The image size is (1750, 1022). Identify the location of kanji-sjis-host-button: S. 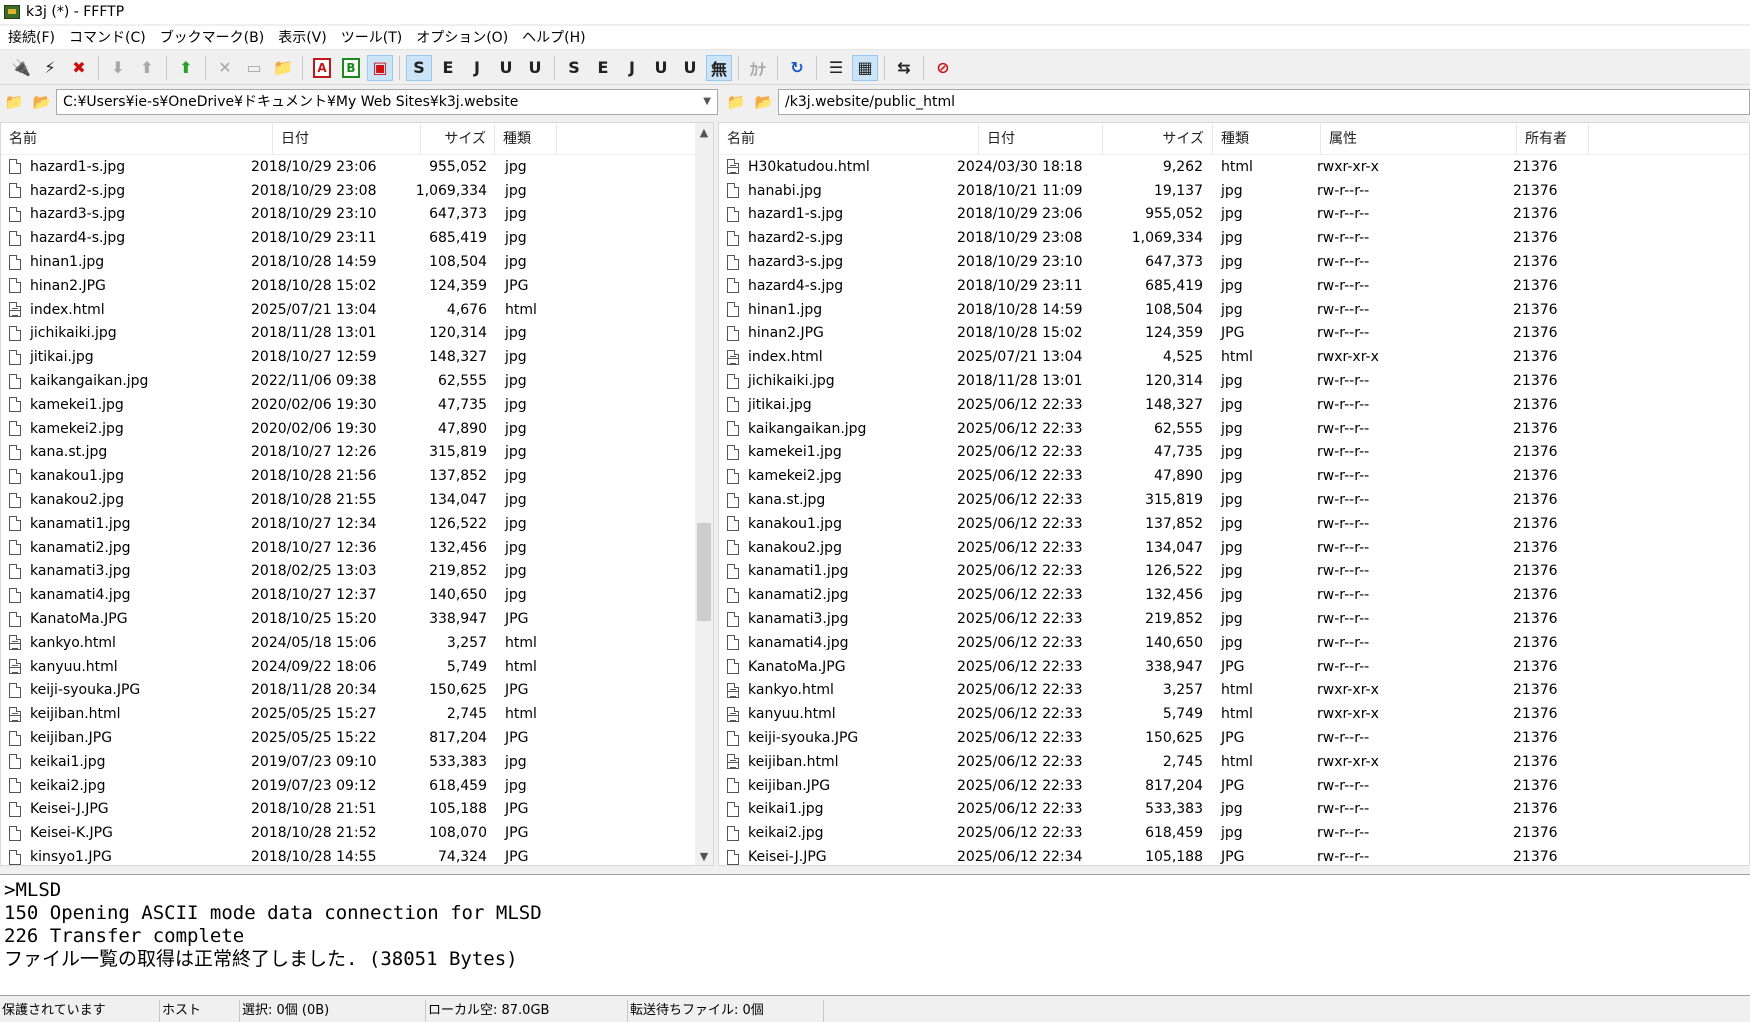
(419, 67).